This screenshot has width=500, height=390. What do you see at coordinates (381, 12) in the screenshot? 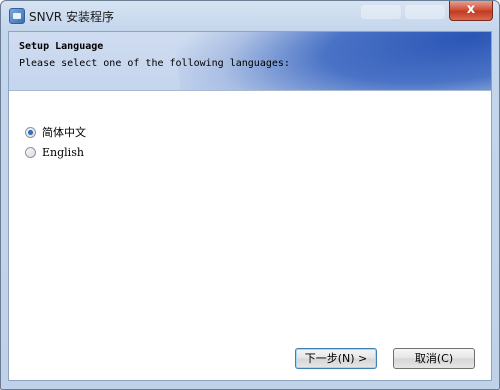
I see `minimize-button` at bounding box center [381, 12].